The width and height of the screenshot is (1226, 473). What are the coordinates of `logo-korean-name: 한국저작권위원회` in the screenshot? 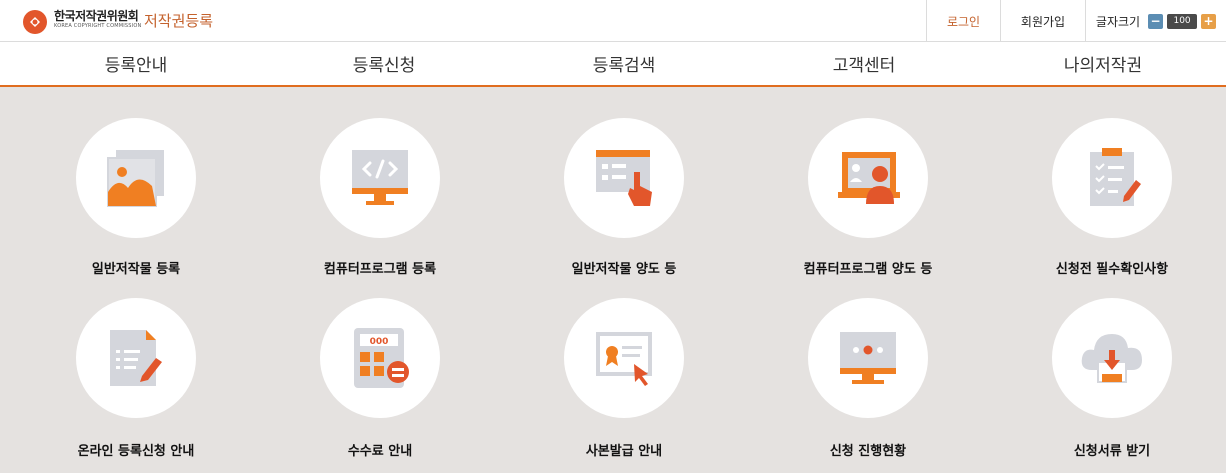 It's located at (96, 16).